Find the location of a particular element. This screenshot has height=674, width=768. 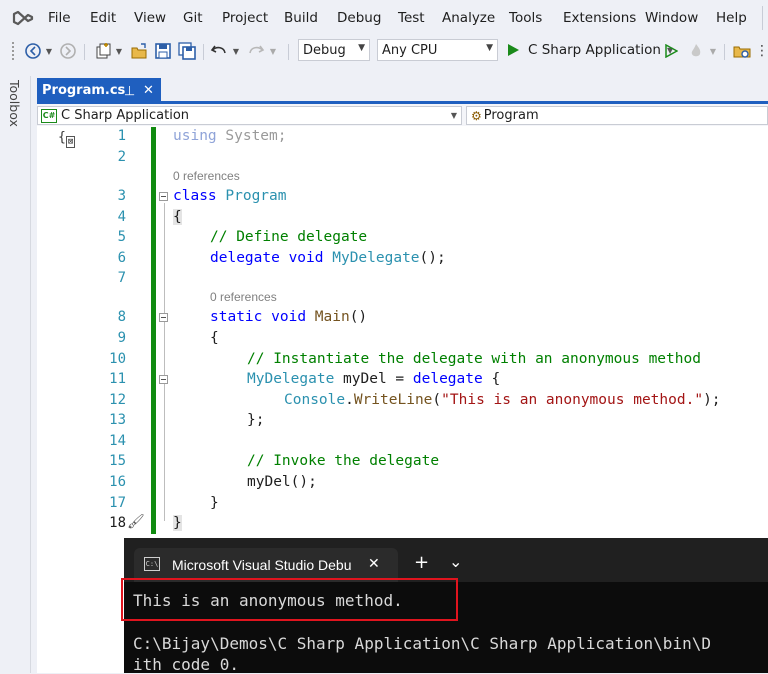

start-target-label: C Sharp Application is located at coordinates (594, 50).